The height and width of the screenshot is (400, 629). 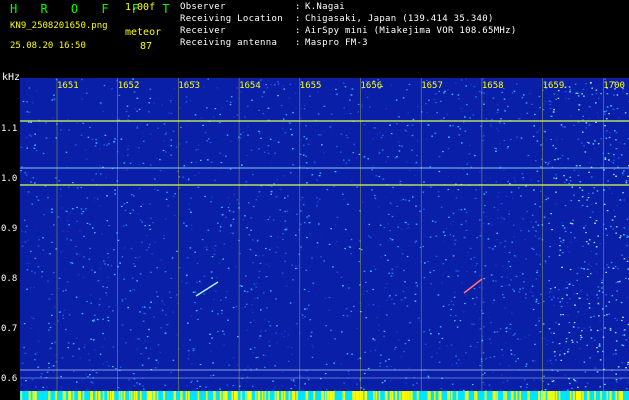 I want to click on location-colon: :, so click(x=298, y=19).